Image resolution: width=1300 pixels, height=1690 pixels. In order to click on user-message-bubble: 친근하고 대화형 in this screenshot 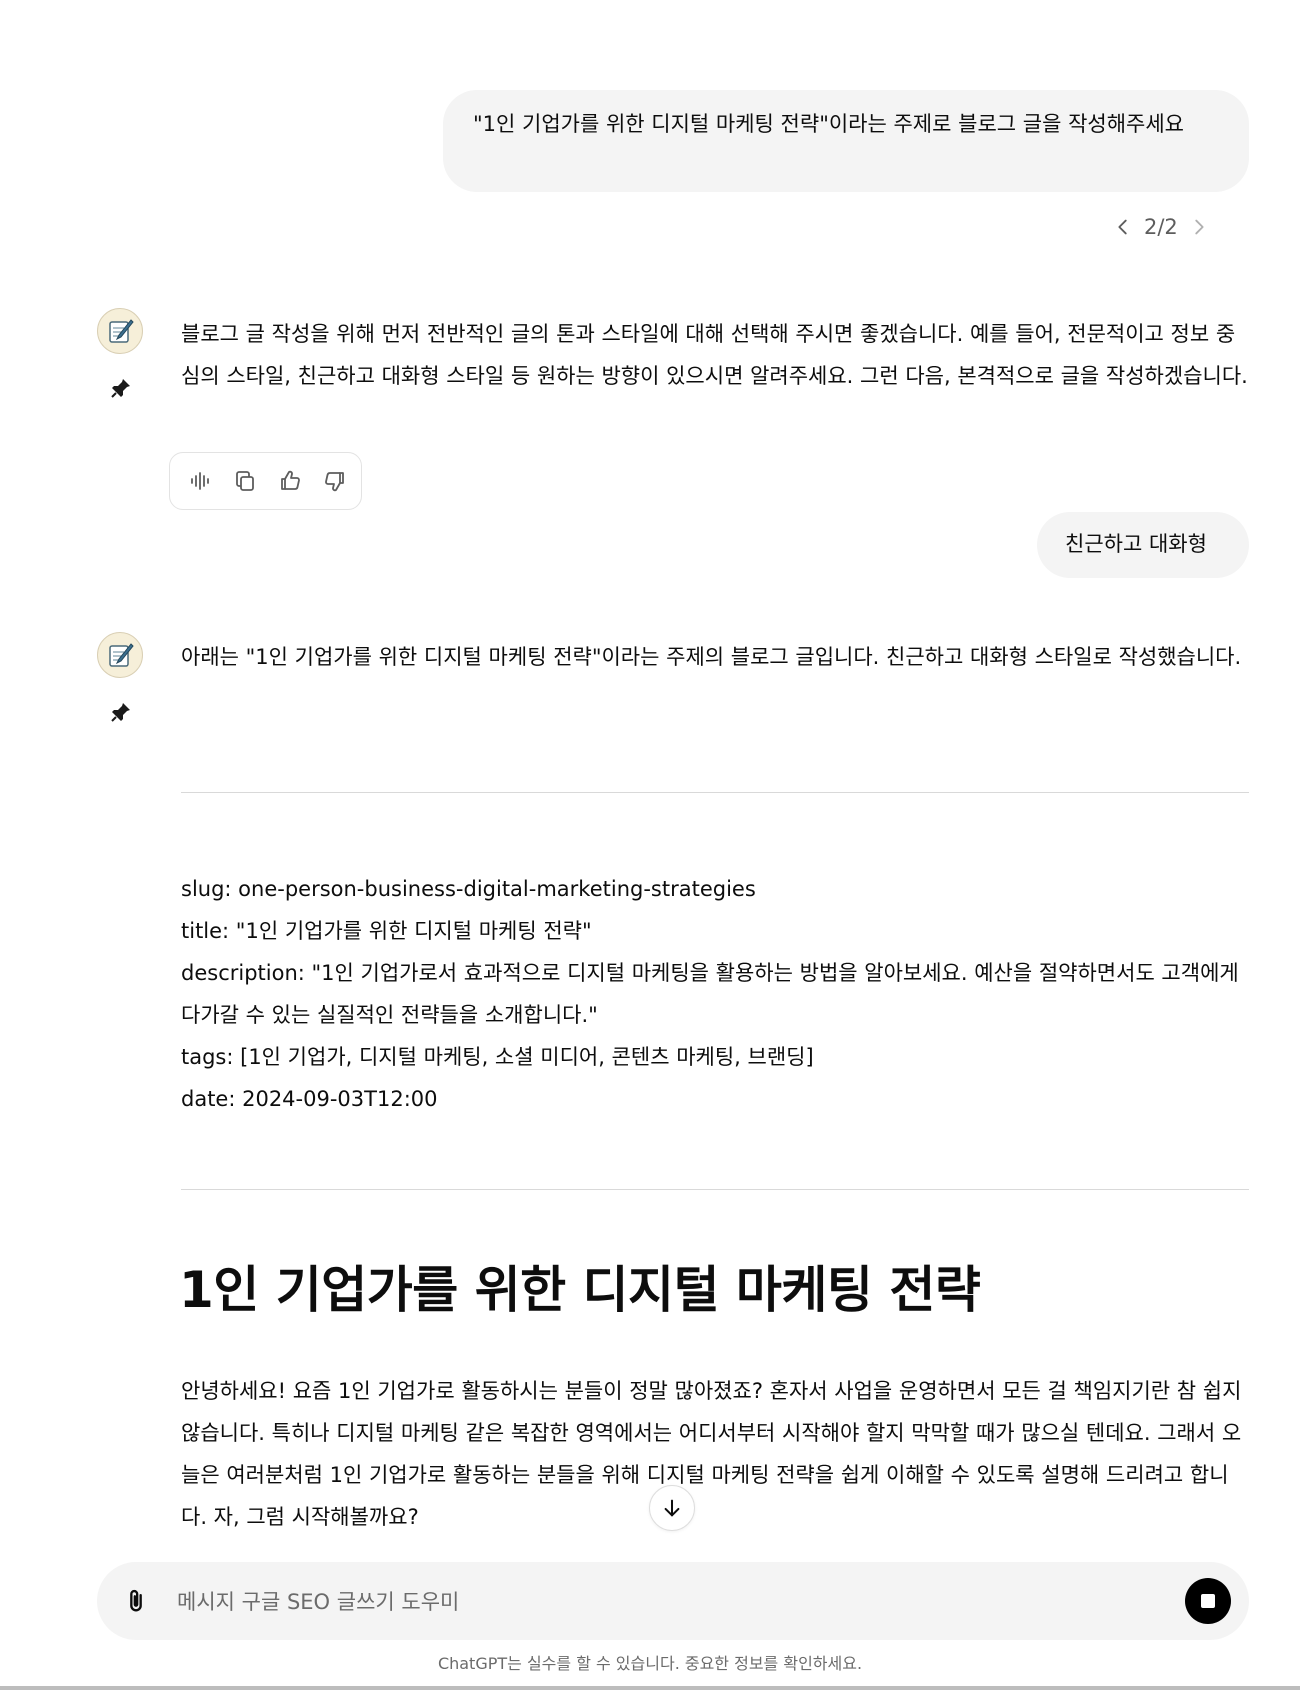, I will do `click(1143, 545)`.